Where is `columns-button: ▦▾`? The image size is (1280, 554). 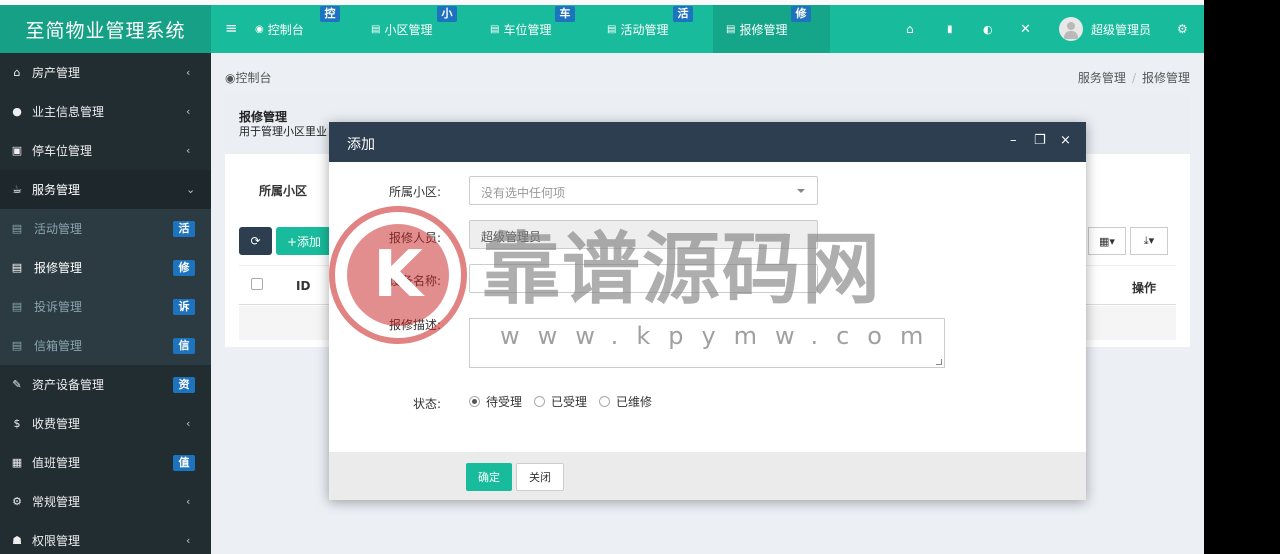
columns-button: ▦▾ is located at coordinates (1107, 241).